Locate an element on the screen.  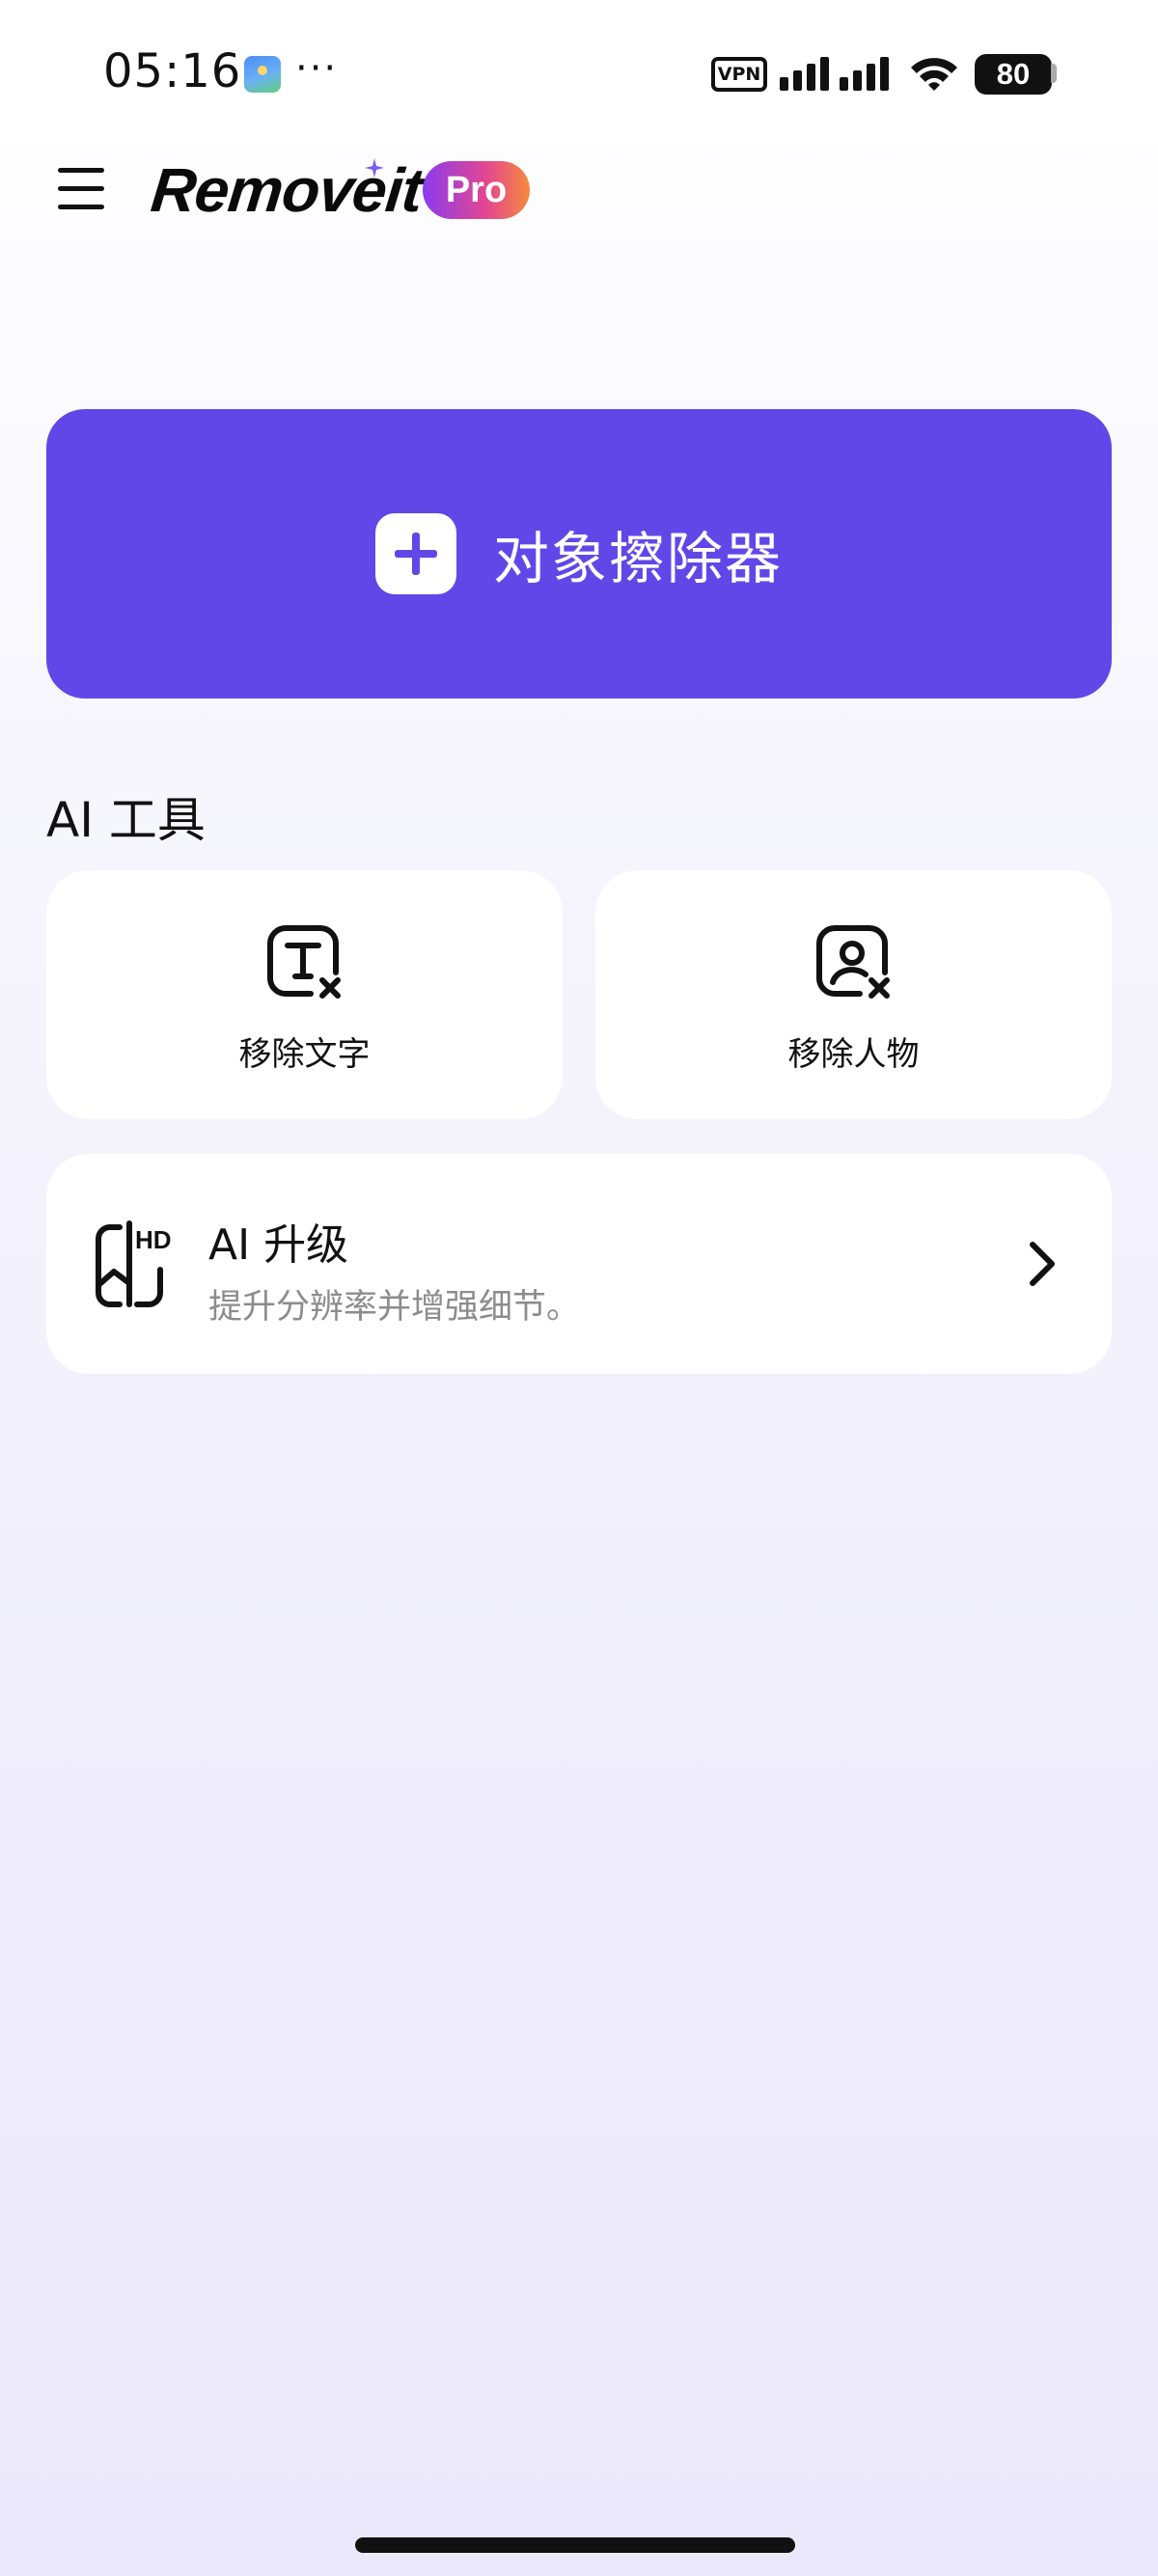
ai-tools-heading: AI 工具 is located at coordinates (126, 820).